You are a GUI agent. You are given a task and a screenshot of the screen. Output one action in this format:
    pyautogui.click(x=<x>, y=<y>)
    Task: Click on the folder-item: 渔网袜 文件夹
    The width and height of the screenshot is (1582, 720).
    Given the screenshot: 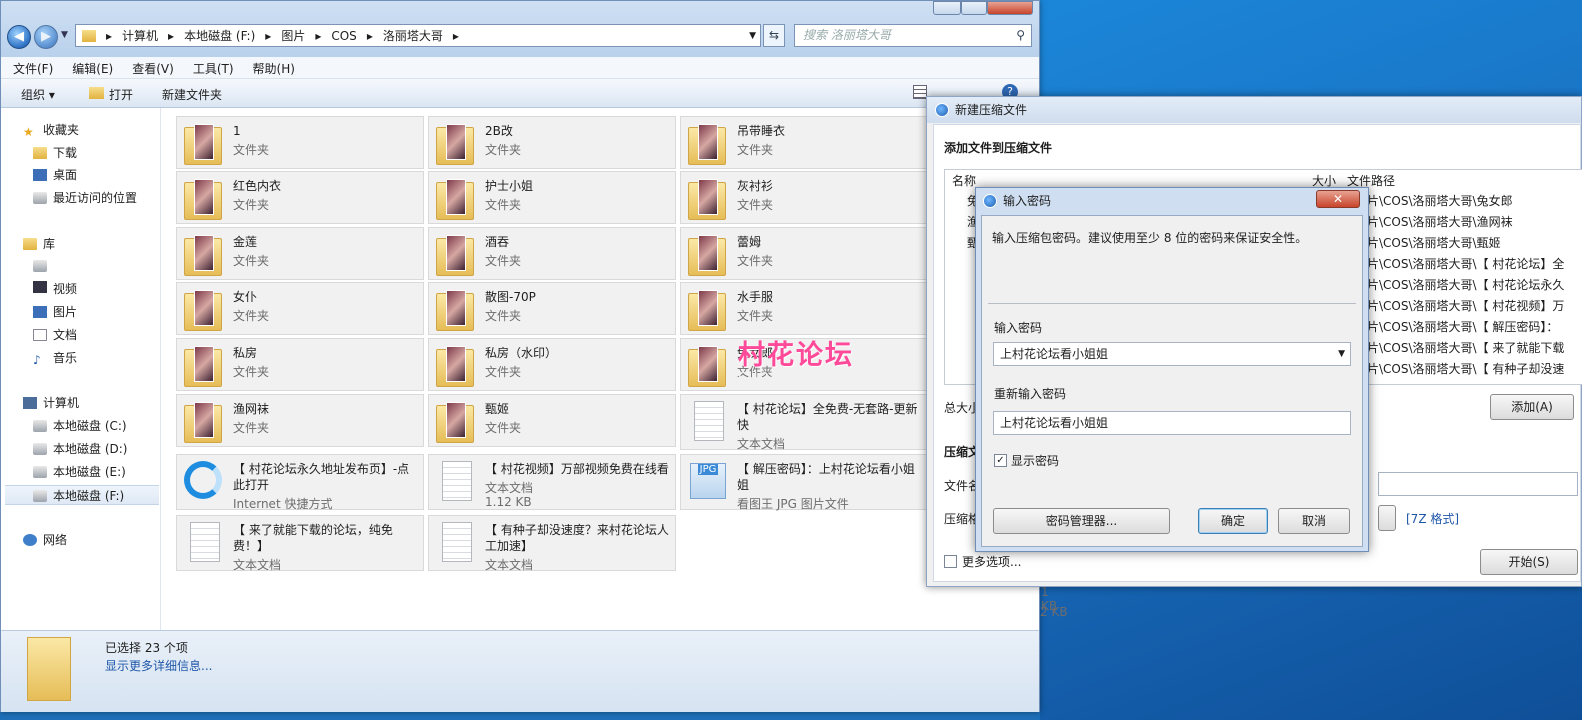 What is the action you would take?
    pyautogui.click(x=300, y=420)
    